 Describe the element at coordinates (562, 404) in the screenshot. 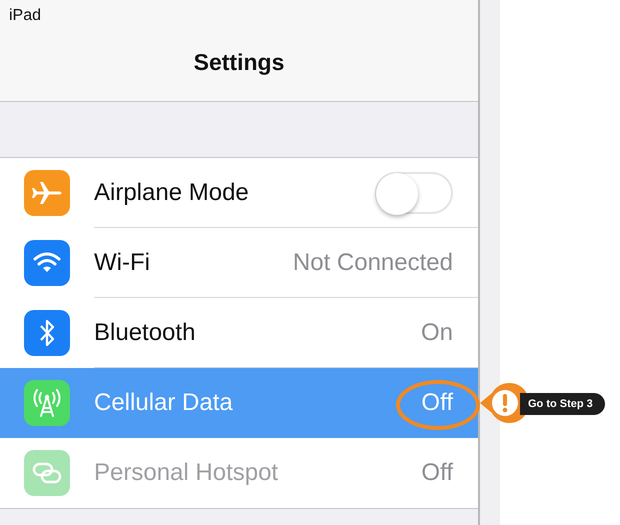

I see `step-button: Go to Step 3` at that location.